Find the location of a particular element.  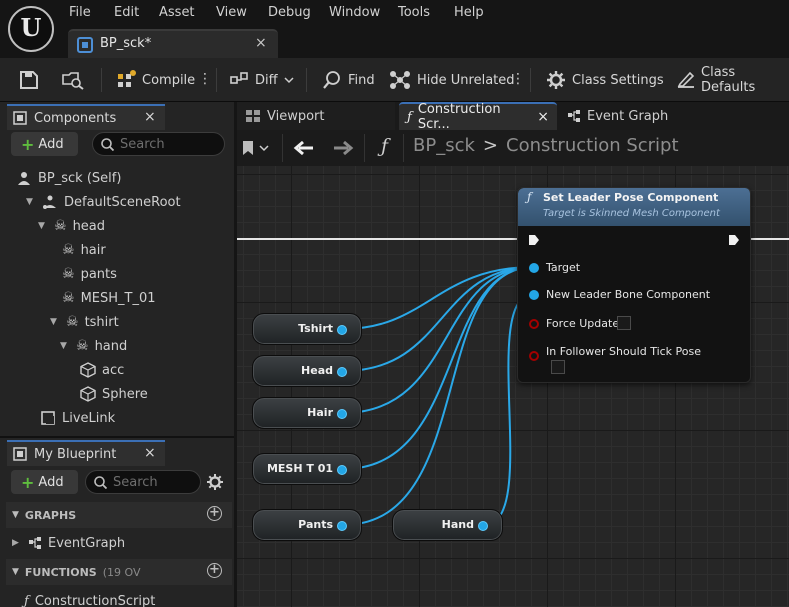

diff-button: Diff is located at coordinates (261, 80).